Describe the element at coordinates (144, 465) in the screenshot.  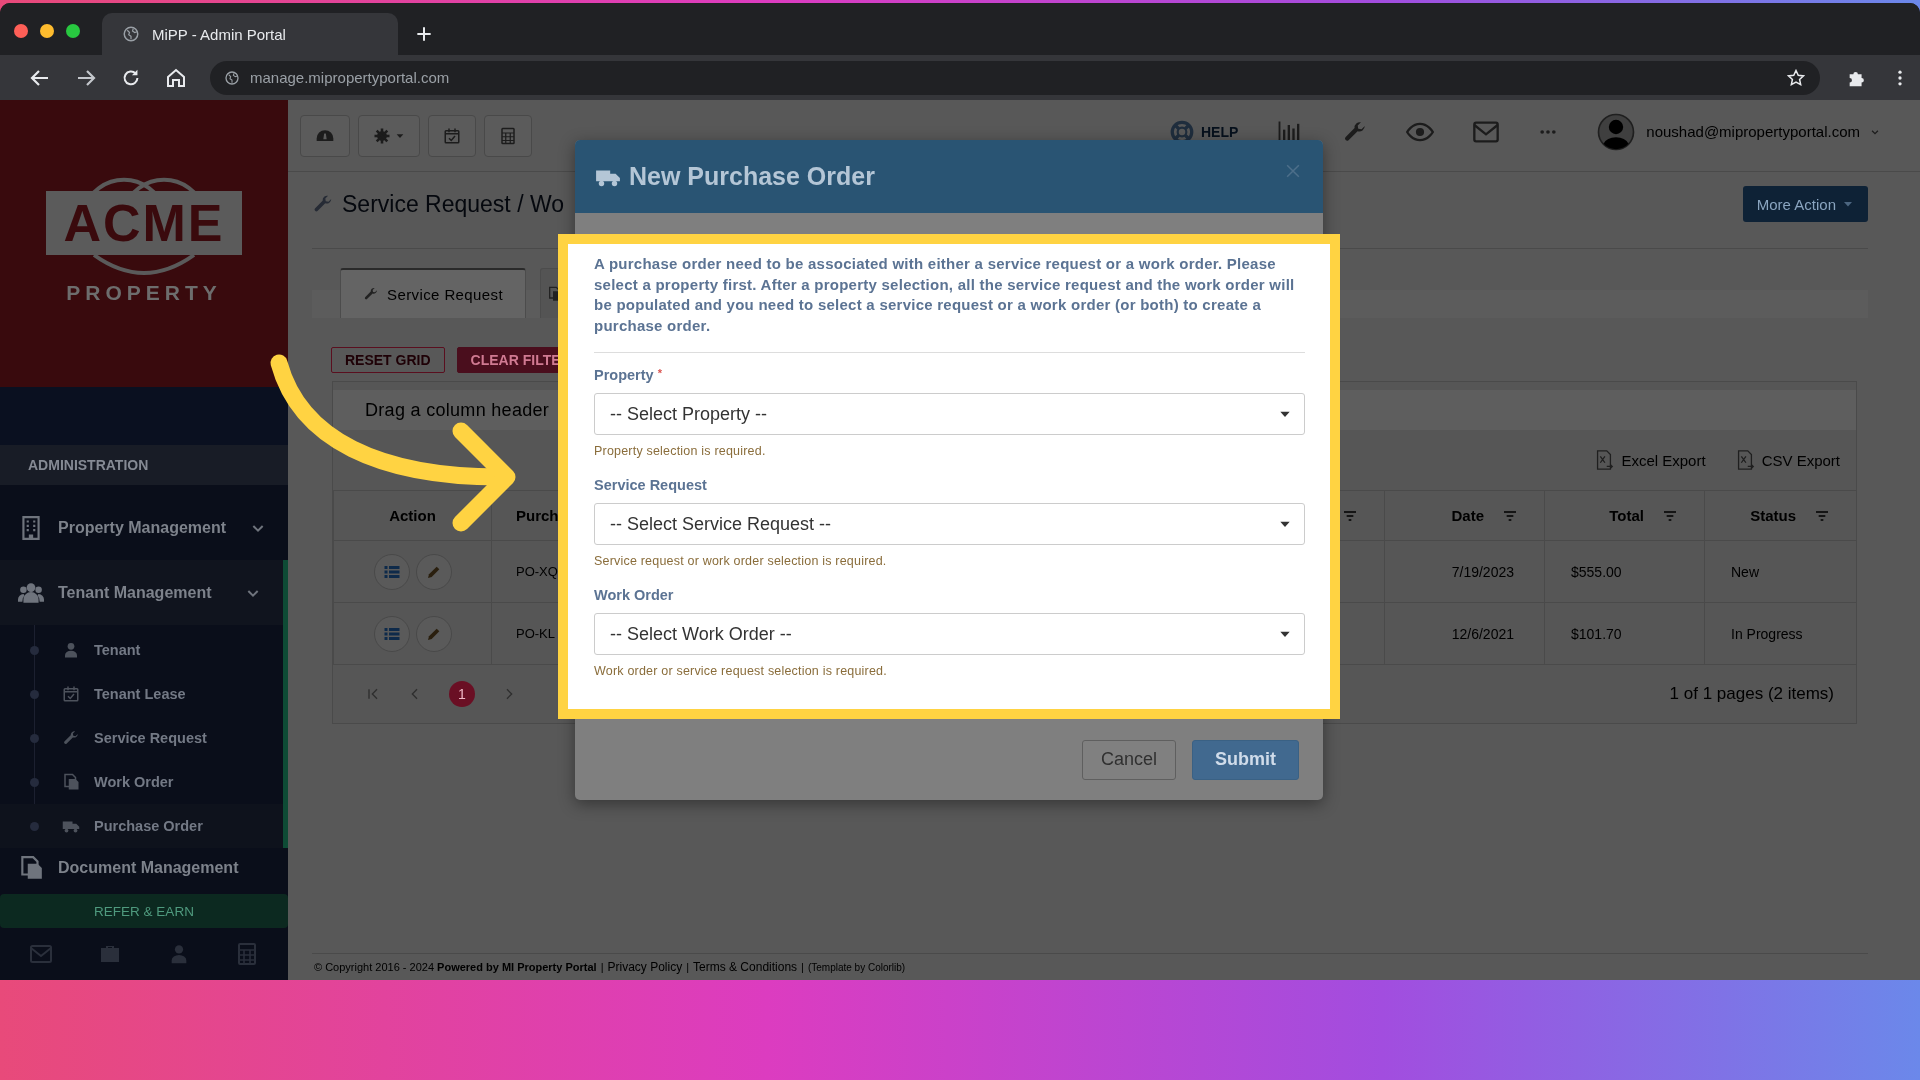
I see `section-heading: ADMINISTRATION` at that location.